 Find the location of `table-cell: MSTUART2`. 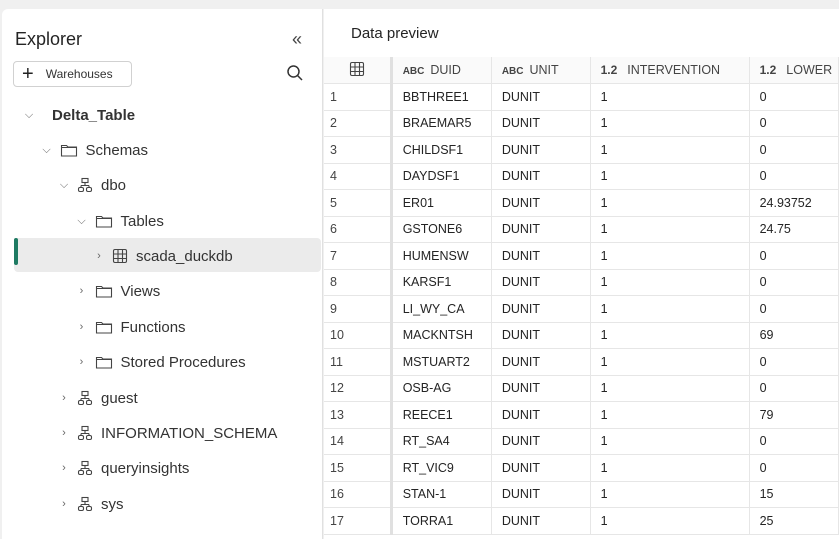

table-cell: MSTUART2 is located at coordinates (441, 362).